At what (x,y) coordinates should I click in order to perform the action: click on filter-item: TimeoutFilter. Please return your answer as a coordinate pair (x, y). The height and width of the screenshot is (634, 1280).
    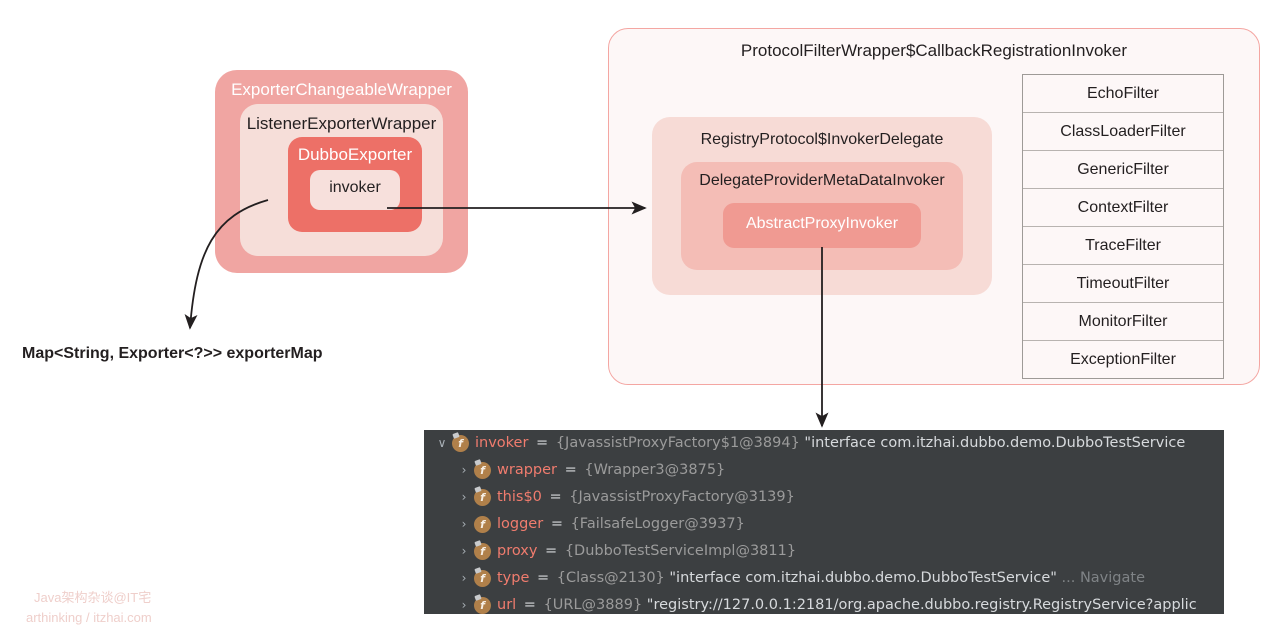
    Looking at the image, I should click on (1123, 284).